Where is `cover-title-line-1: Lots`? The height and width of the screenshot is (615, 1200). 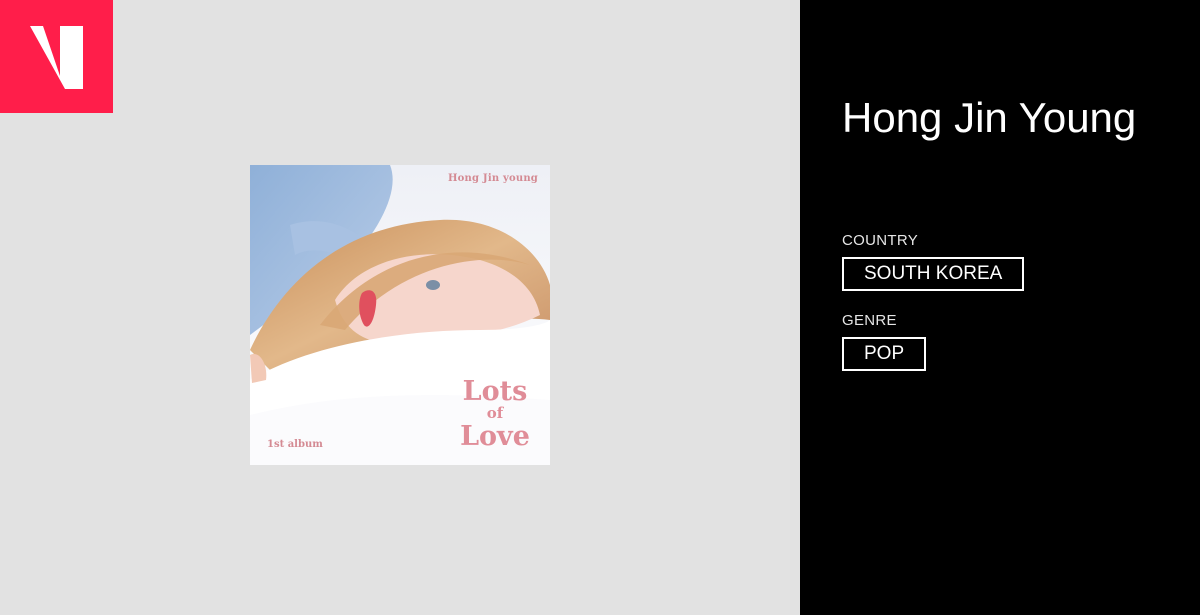
cover-title-line-1: Lots is located at coordinates (495, 391).